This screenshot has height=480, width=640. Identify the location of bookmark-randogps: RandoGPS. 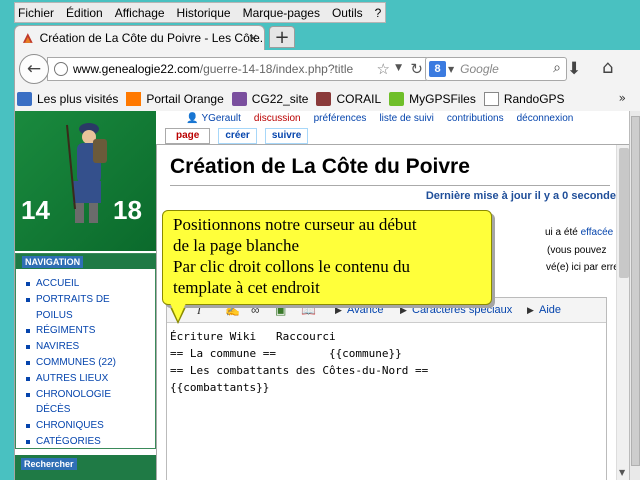
(524, 99).